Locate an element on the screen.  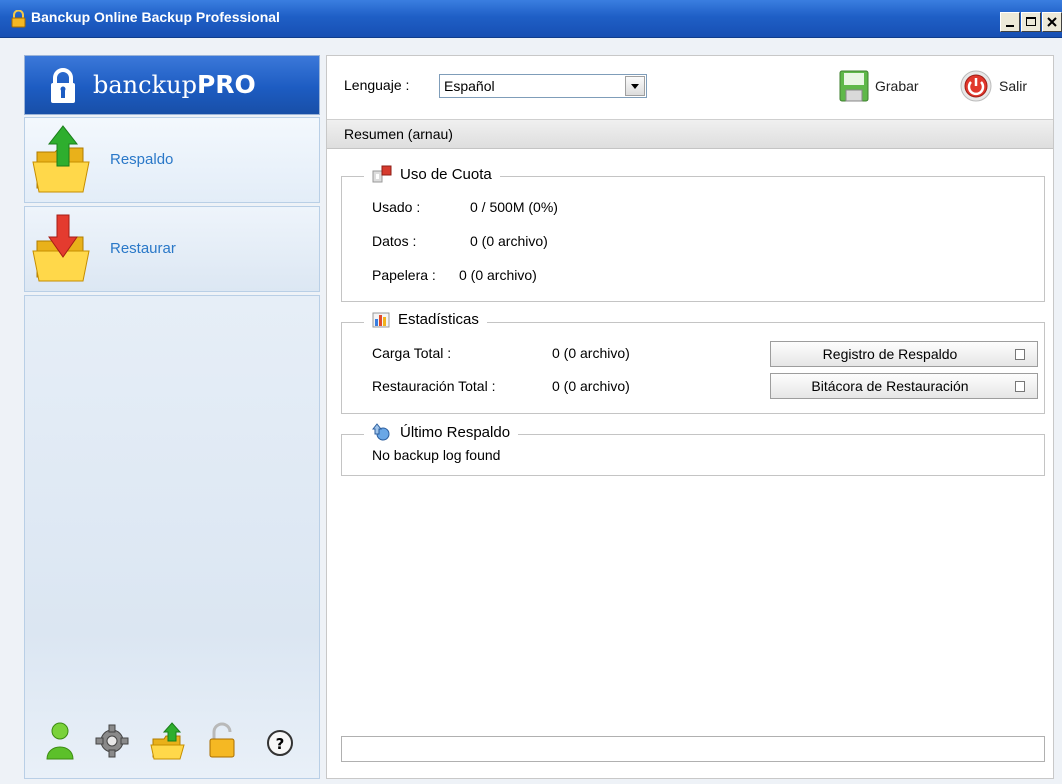
minimize-button is located at coordinates (1010, 22).